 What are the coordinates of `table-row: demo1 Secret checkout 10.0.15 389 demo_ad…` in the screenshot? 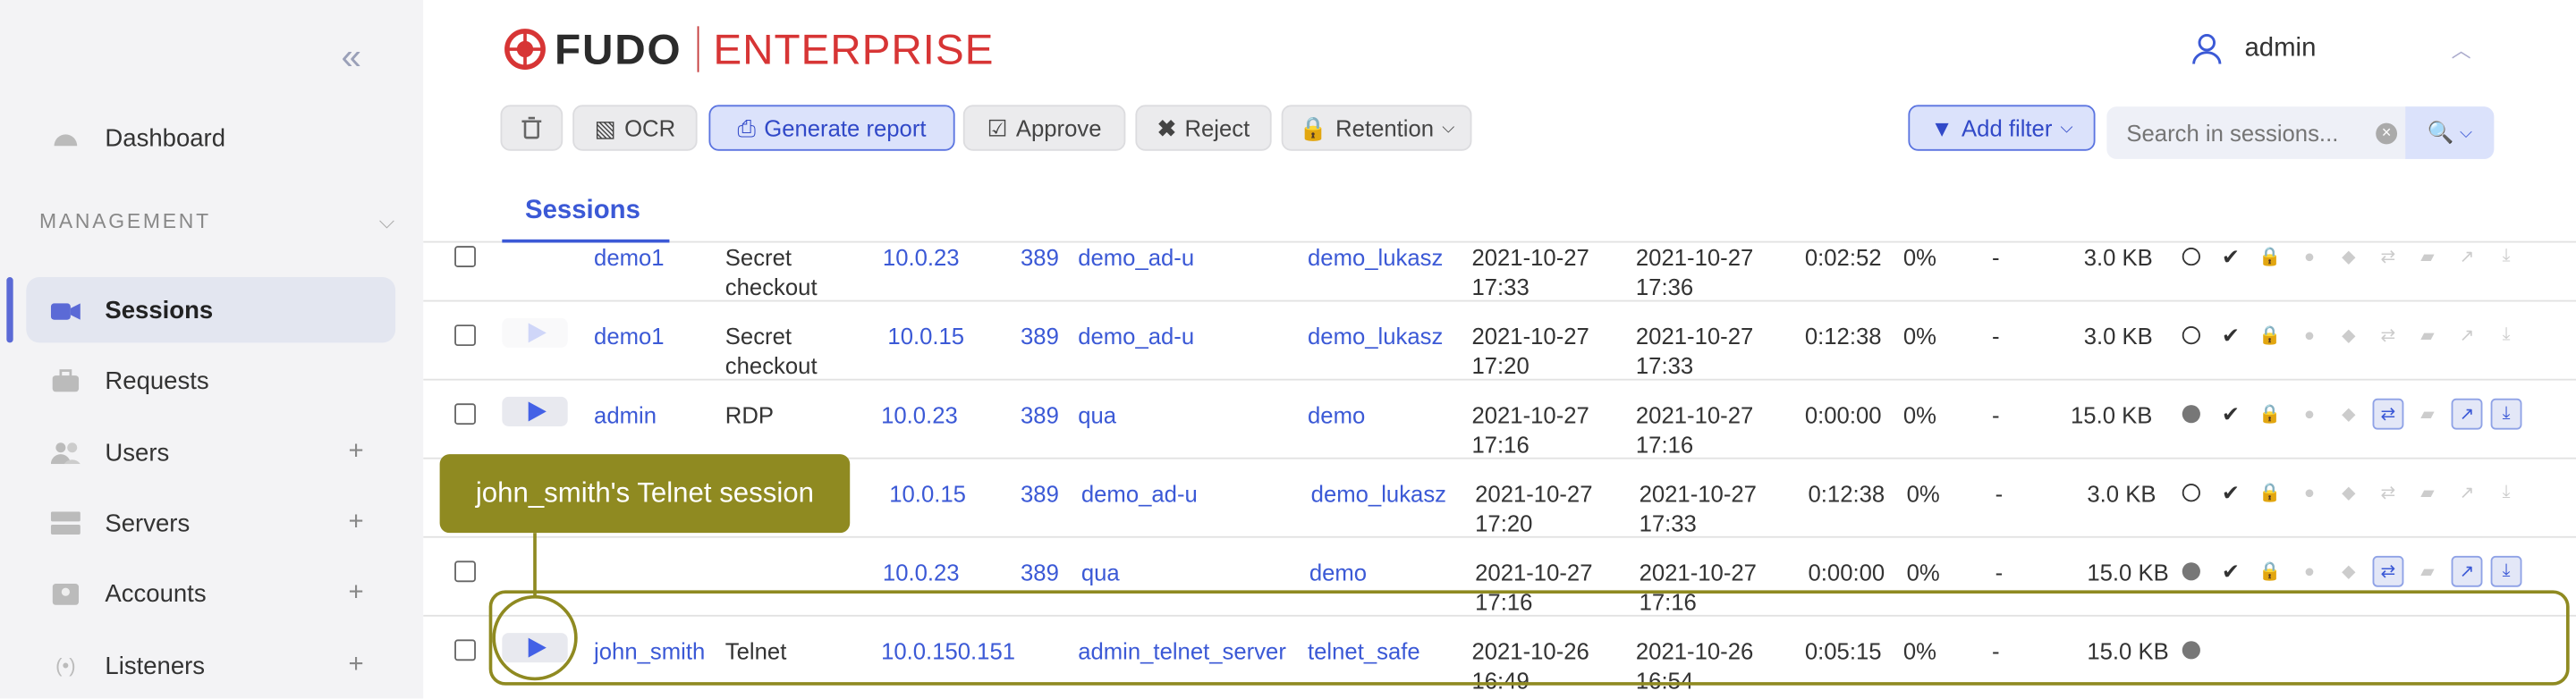 It's located at (1499, 342).